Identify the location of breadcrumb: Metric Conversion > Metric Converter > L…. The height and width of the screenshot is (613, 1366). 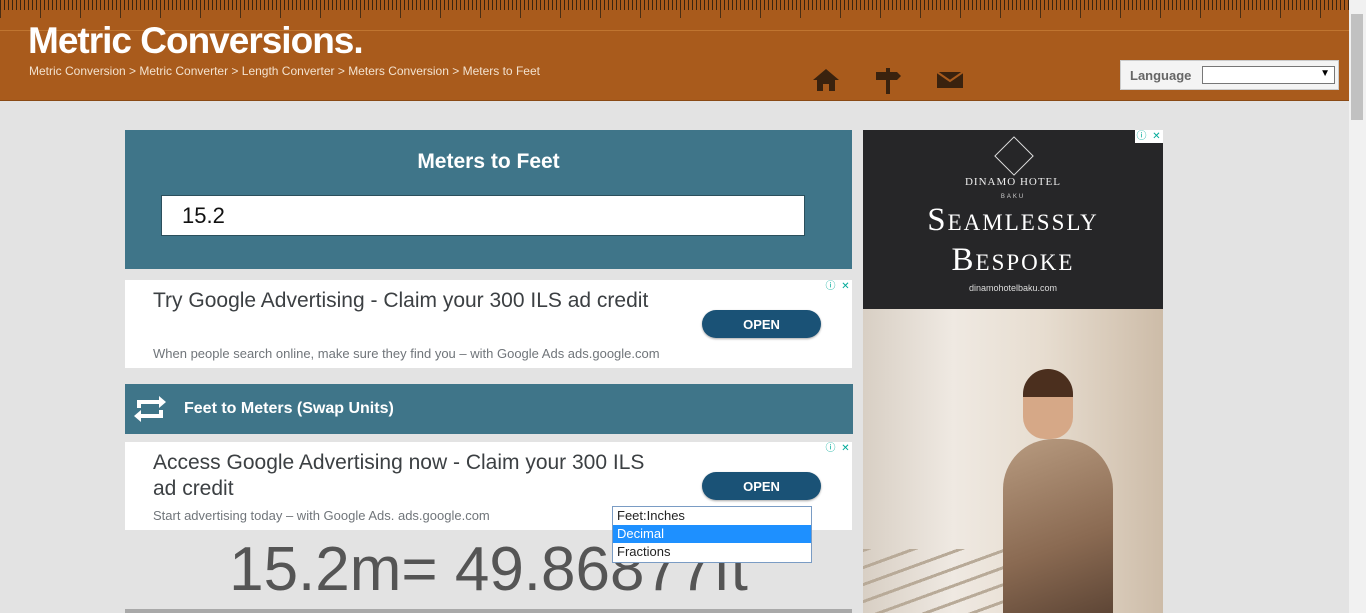
(284, 71).